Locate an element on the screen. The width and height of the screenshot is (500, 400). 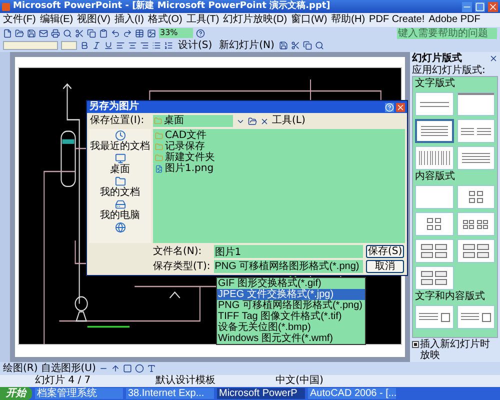
arrow-icon is located at coordinates (115, 368).